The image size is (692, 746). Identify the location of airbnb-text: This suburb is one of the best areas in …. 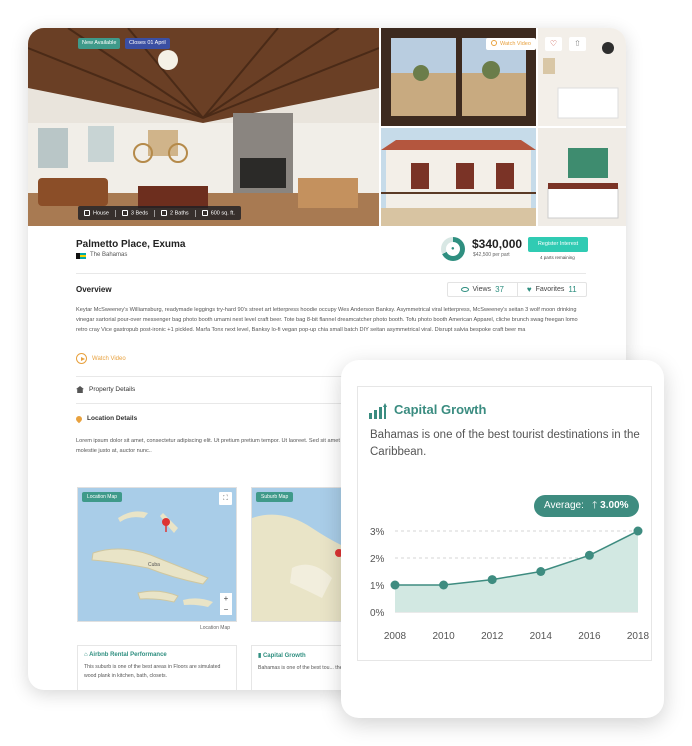
(152, 671).